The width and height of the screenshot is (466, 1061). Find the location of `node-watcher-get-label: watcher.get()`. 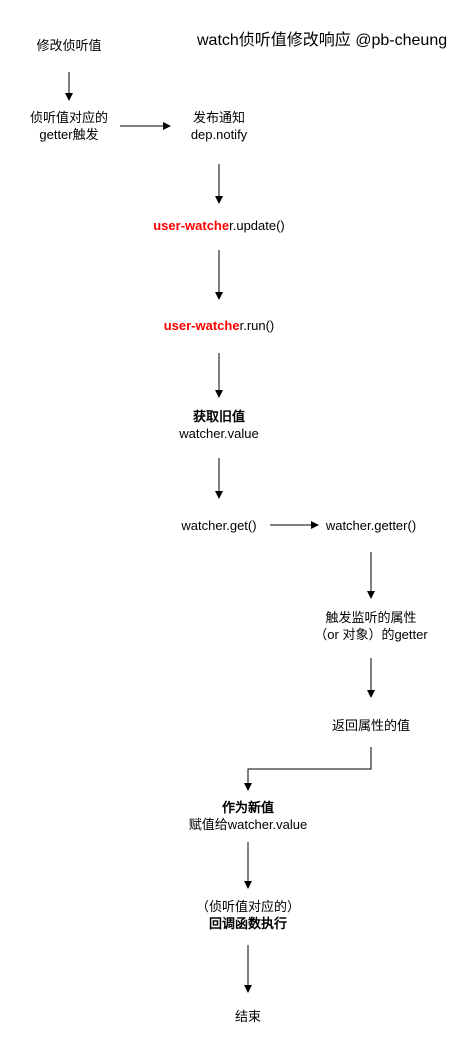

node-watcher-get-label: watcher.get() is located at coordinates (219, 525).